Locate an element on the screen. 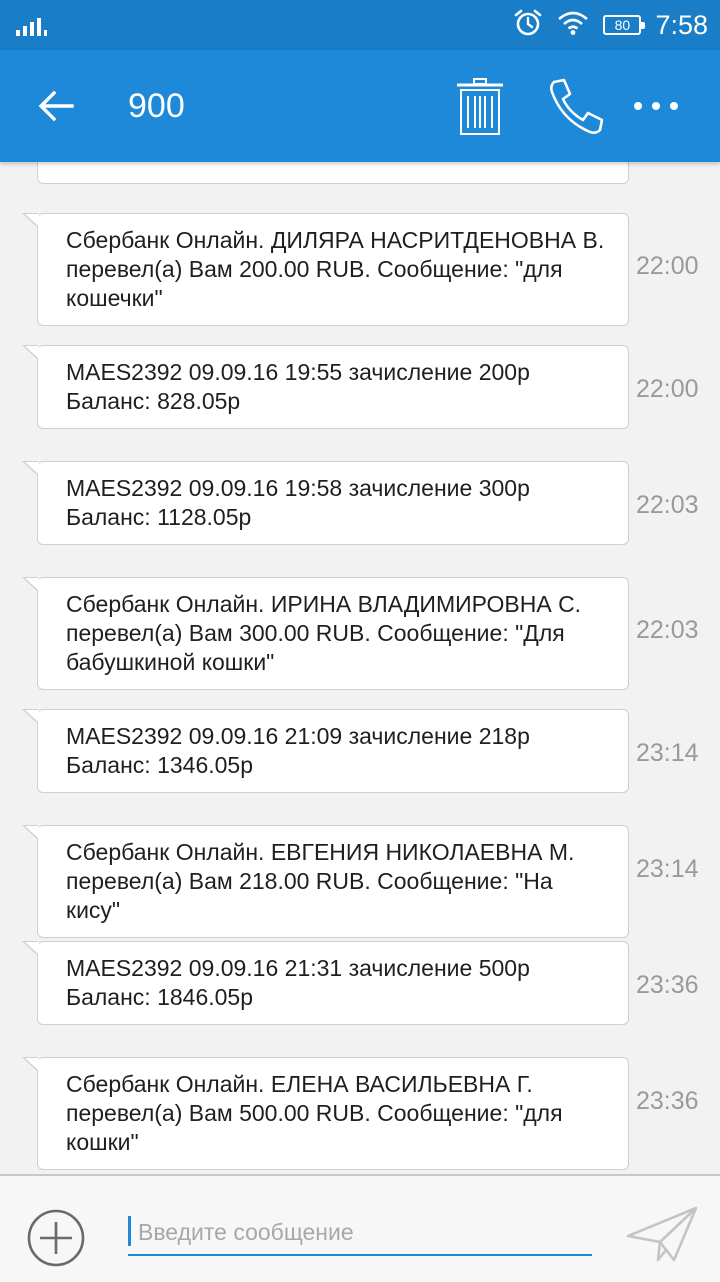  message-bubble-partial is located at coordinates (333, 173).